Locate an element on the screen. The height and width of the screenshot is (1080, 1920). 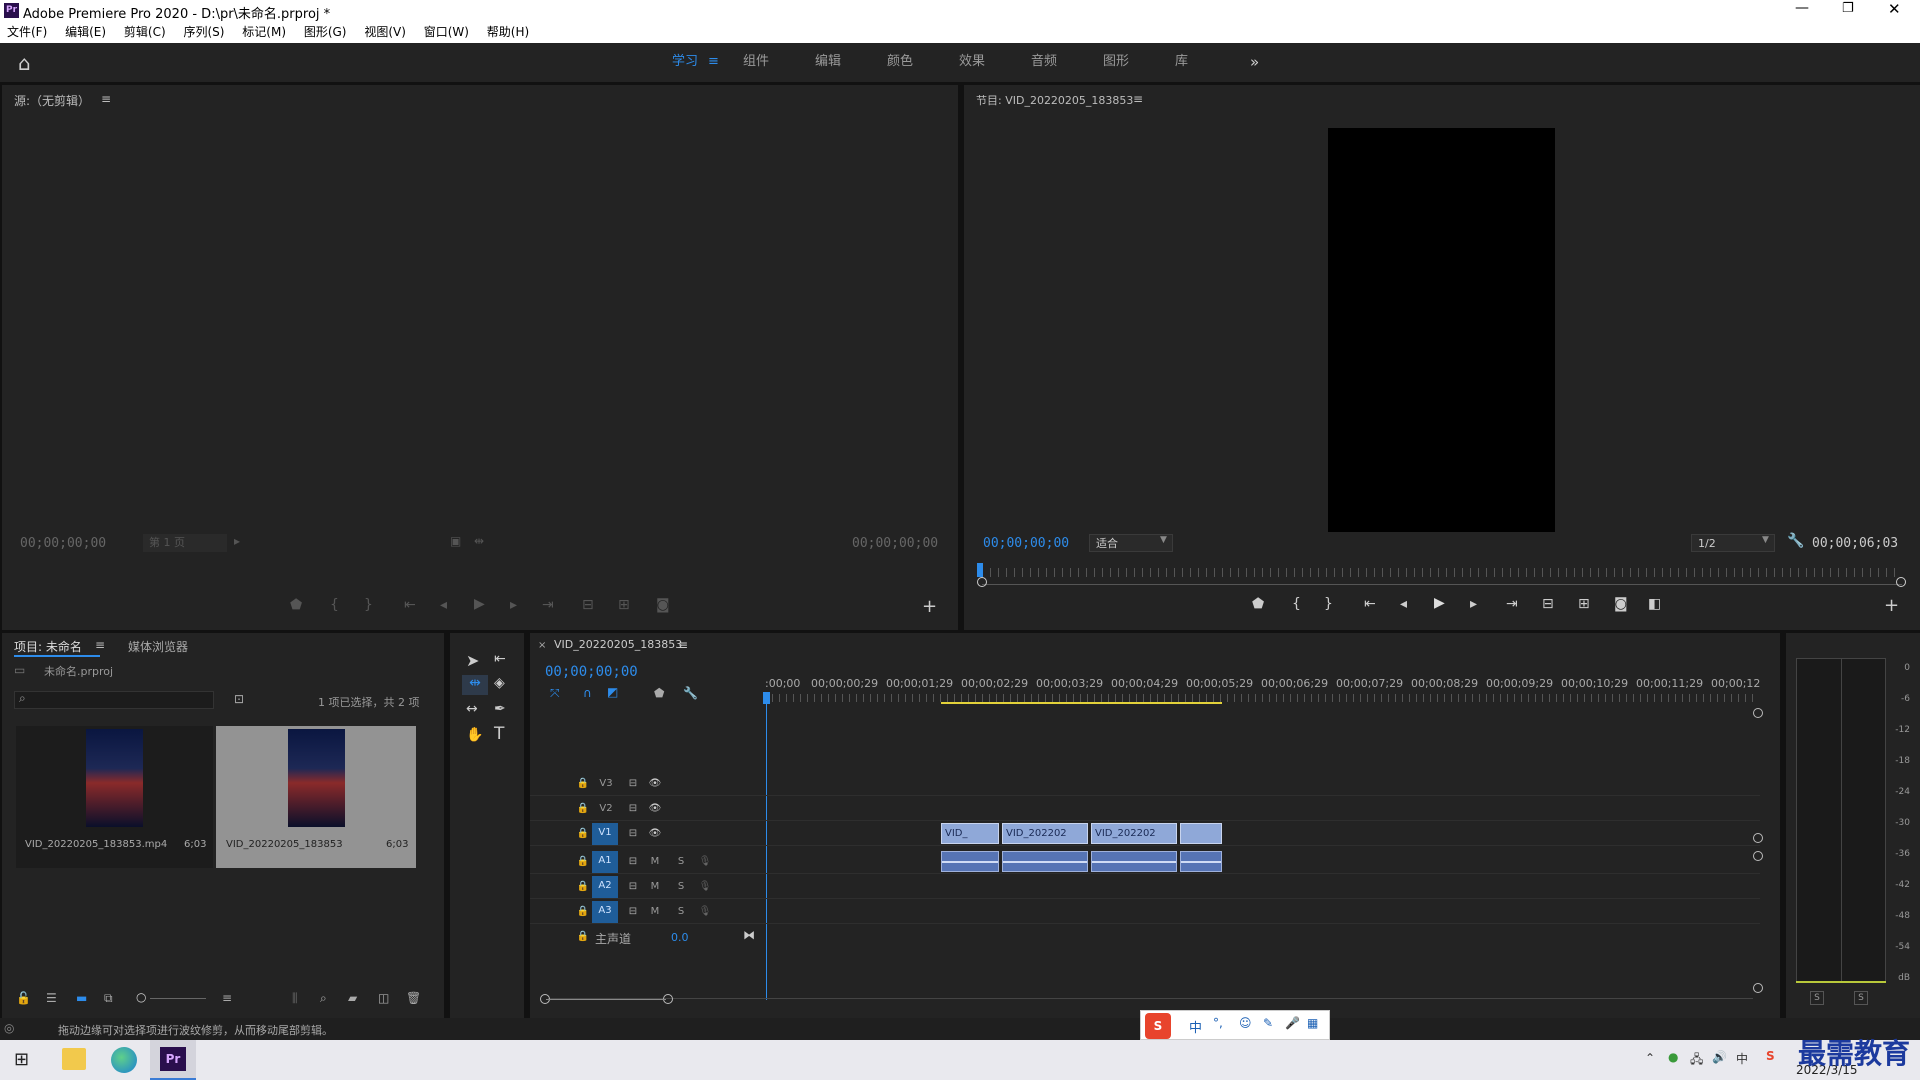
edge-browser-icon is located at coordinates (124, 1060).